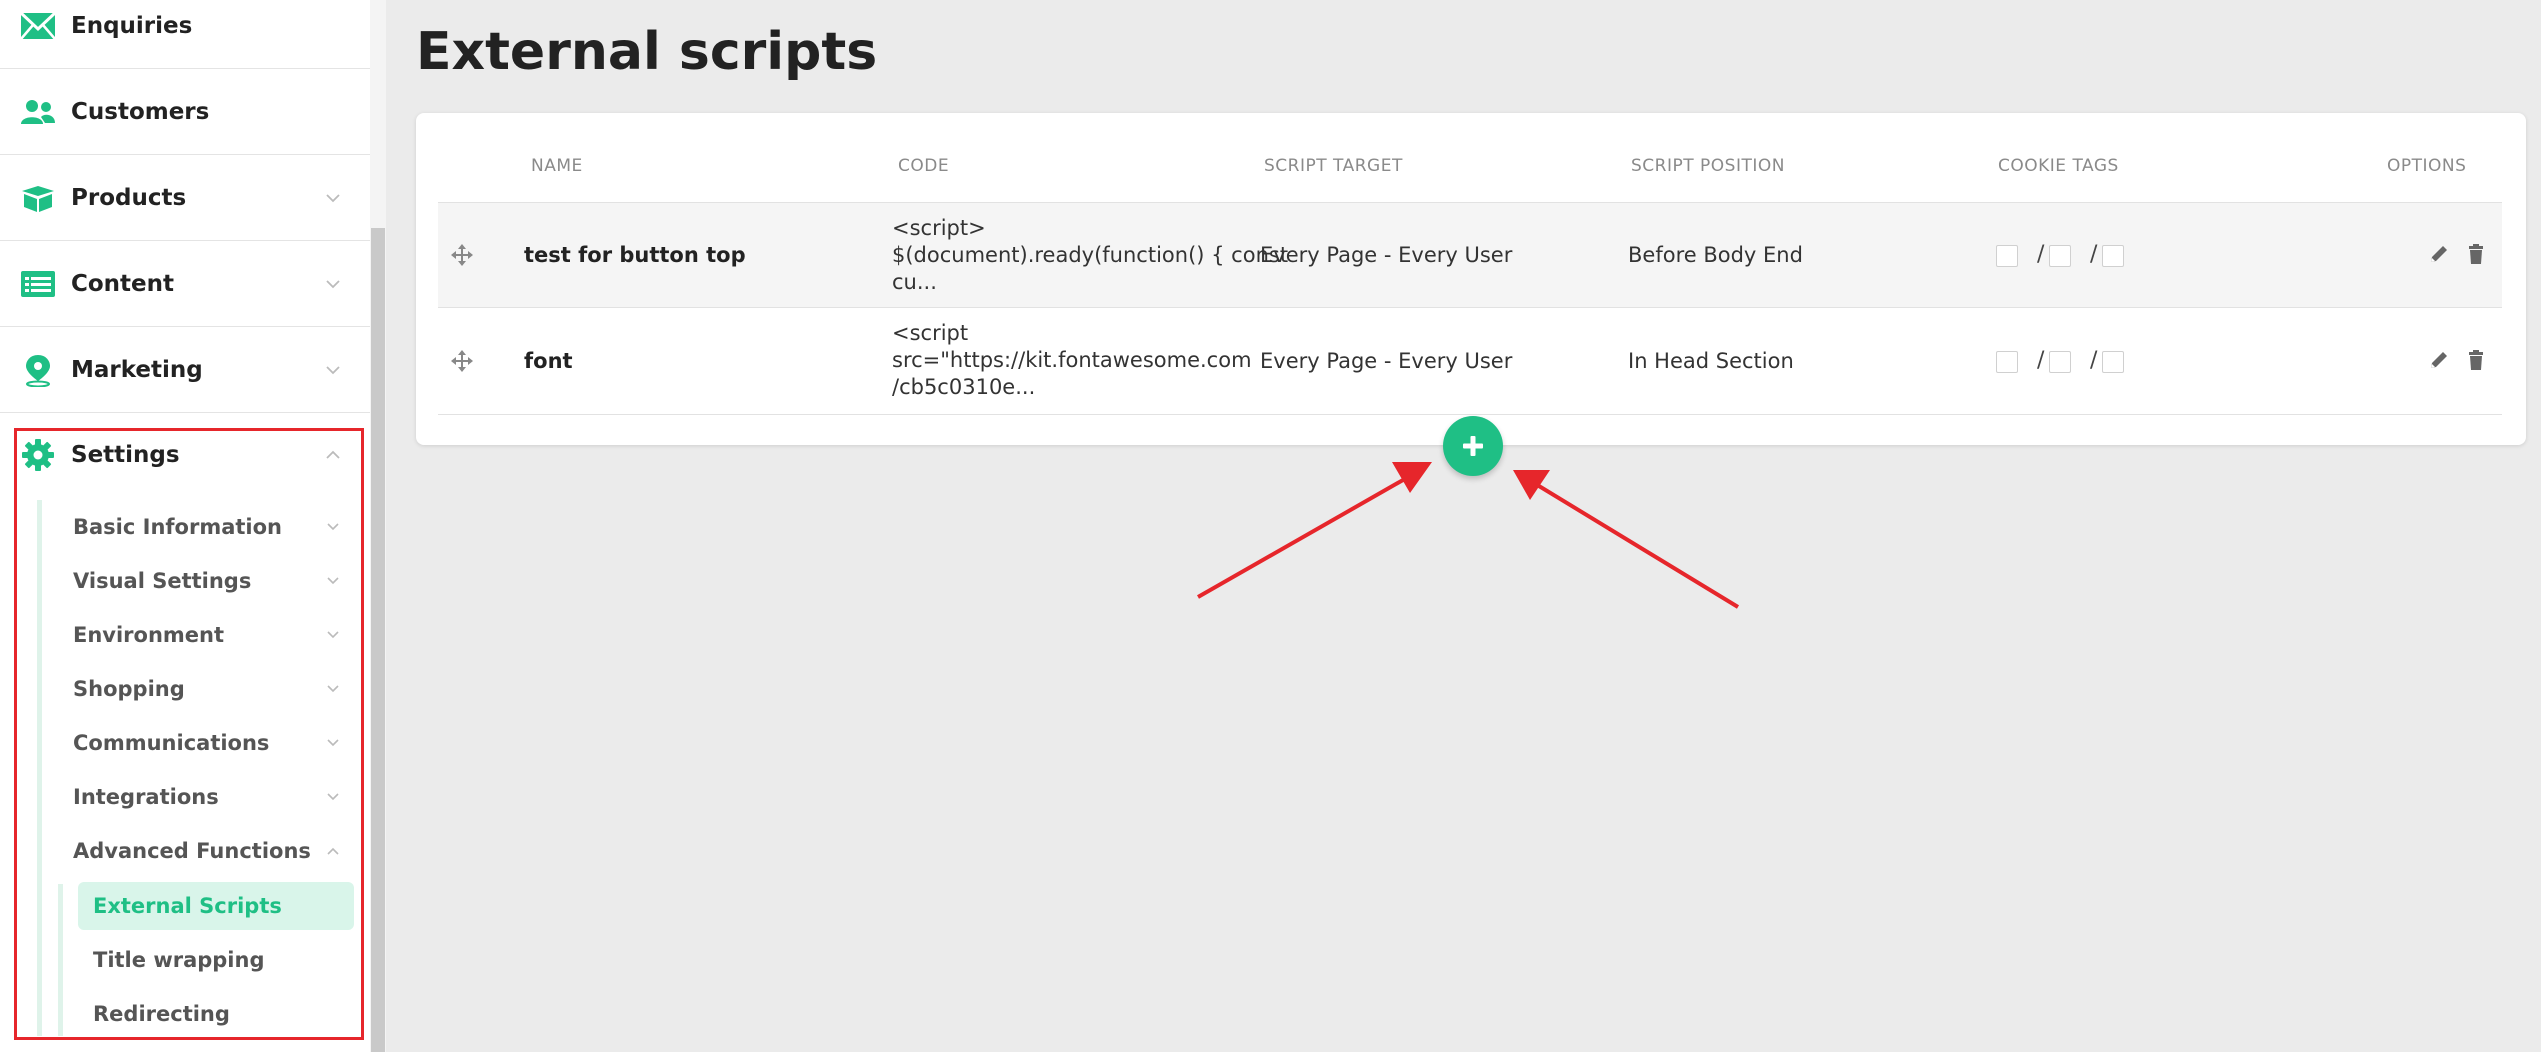 The height and width of the screenshot is (1052, 2541). What do you see at coordinates (146, 797) in the screenshot?
I see `sidebar-item-label: Integrations` at bounding box center [146, 797].